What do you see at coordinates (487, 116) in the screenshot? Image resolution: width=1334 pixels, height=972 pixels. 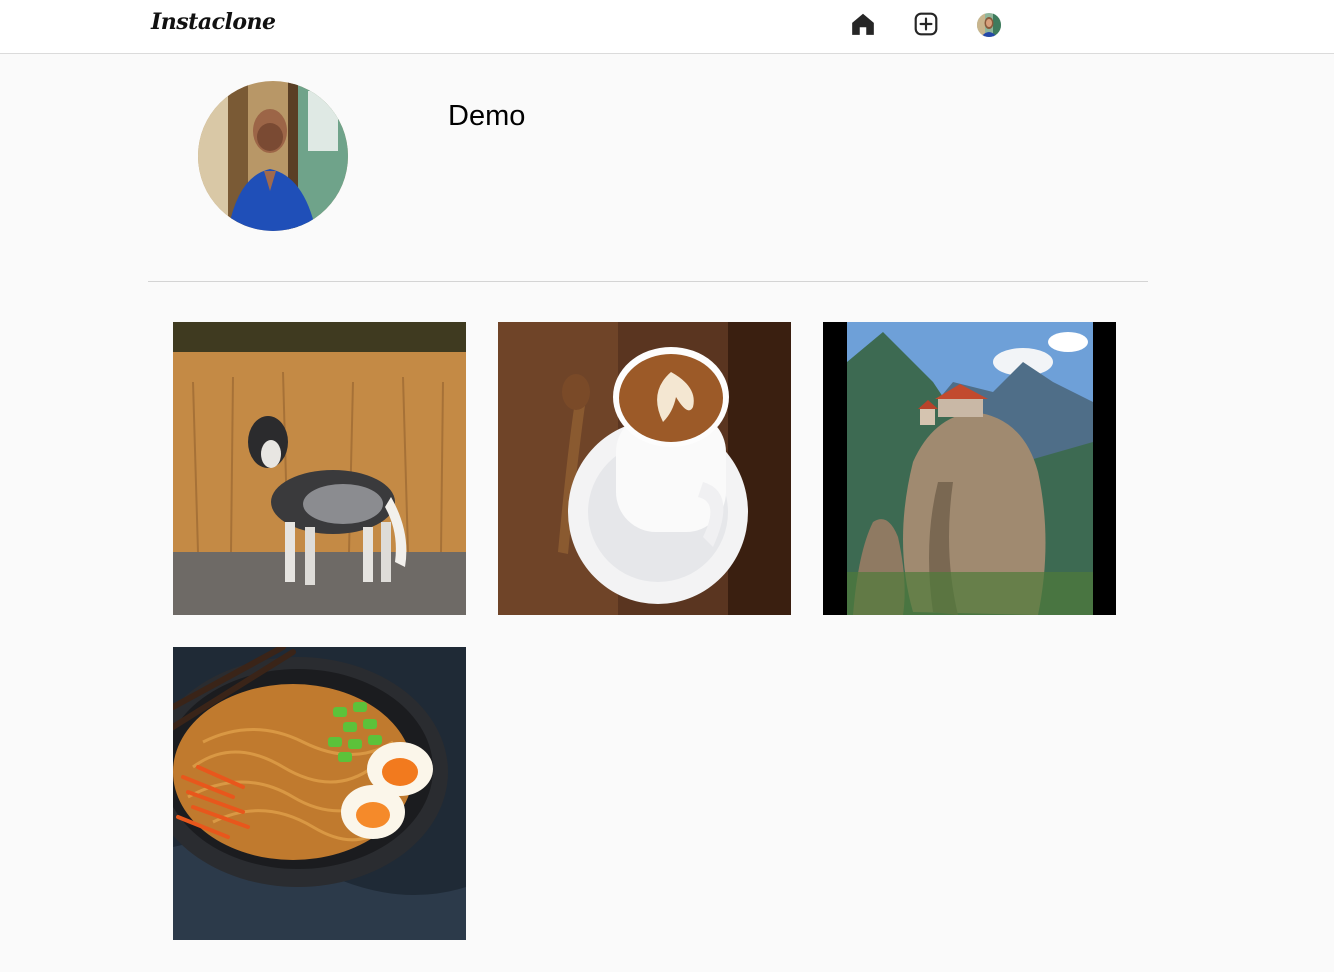 I see `profile-username: Demo` at bounding box center [487, 116].